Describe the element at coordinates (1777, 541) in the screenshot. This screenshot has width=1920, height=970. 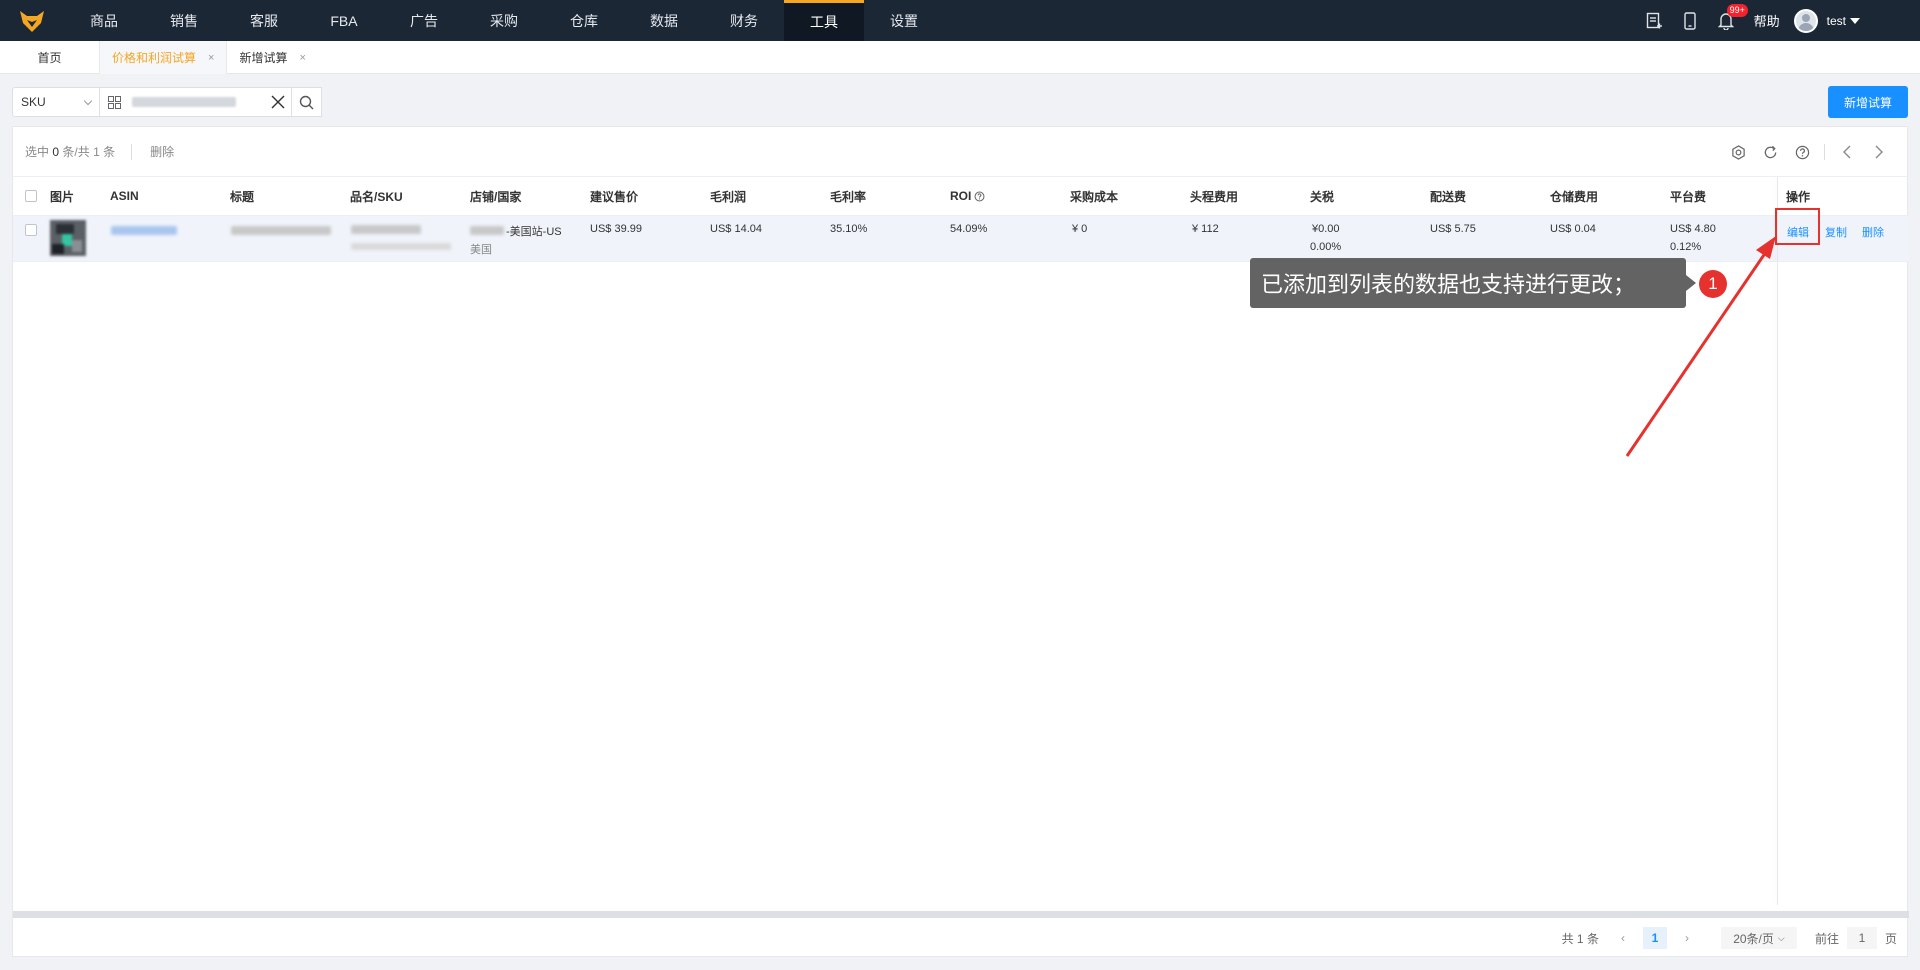
I see `fixed-column-divider` at that location.